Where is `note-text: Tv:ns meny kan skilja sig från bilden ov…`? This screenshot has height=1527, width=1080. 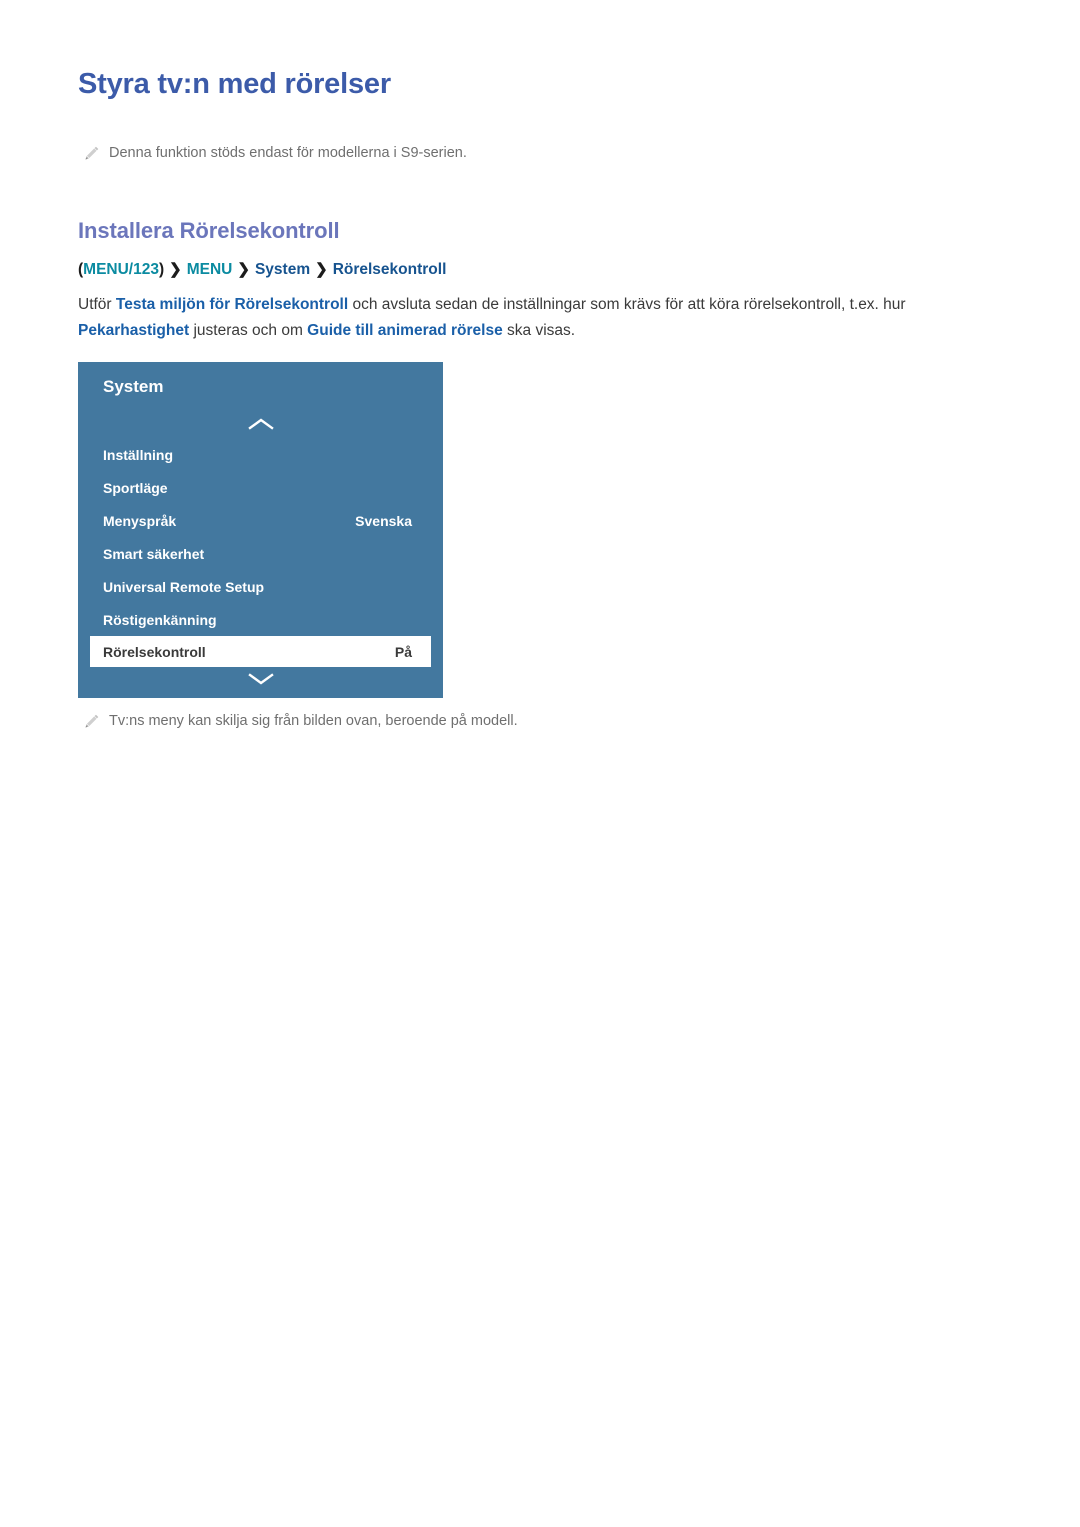 note-text: Tv:ns meny kan skilja sig från bilden ov… is located at coordinates (313, 721).